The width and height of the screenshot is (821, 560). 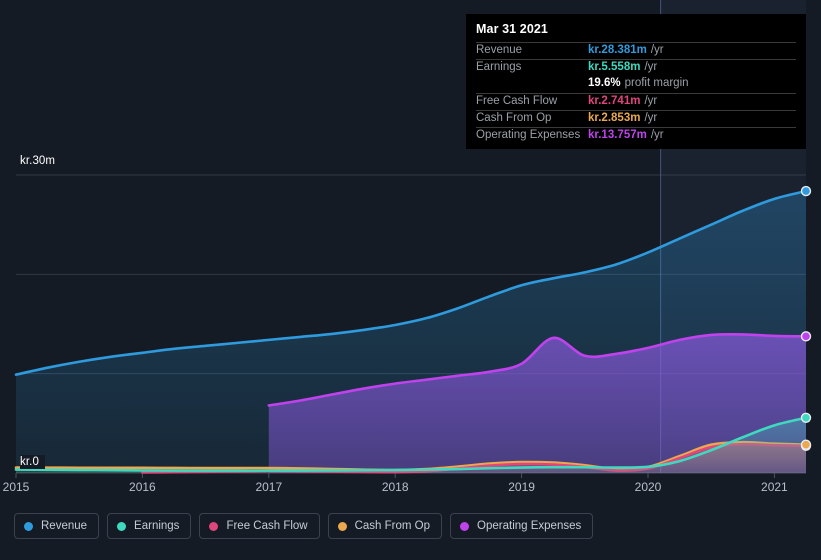 What do you see at coordinates (512, 29) in the screenshot?
I see `tooltip-date: Mar 31 2021` at bounding box center [512, 29].